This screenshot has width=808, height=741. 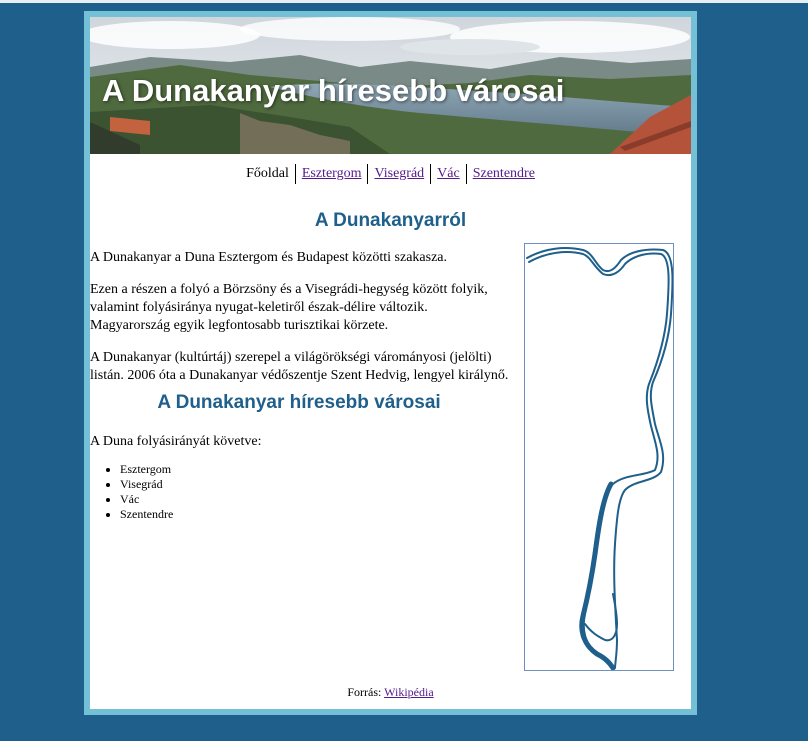 What do you see at coordinates (267, 173) in the screenshot?
I see `nav-item-fooldal: Főoldal` at bounding box center [267, 173].